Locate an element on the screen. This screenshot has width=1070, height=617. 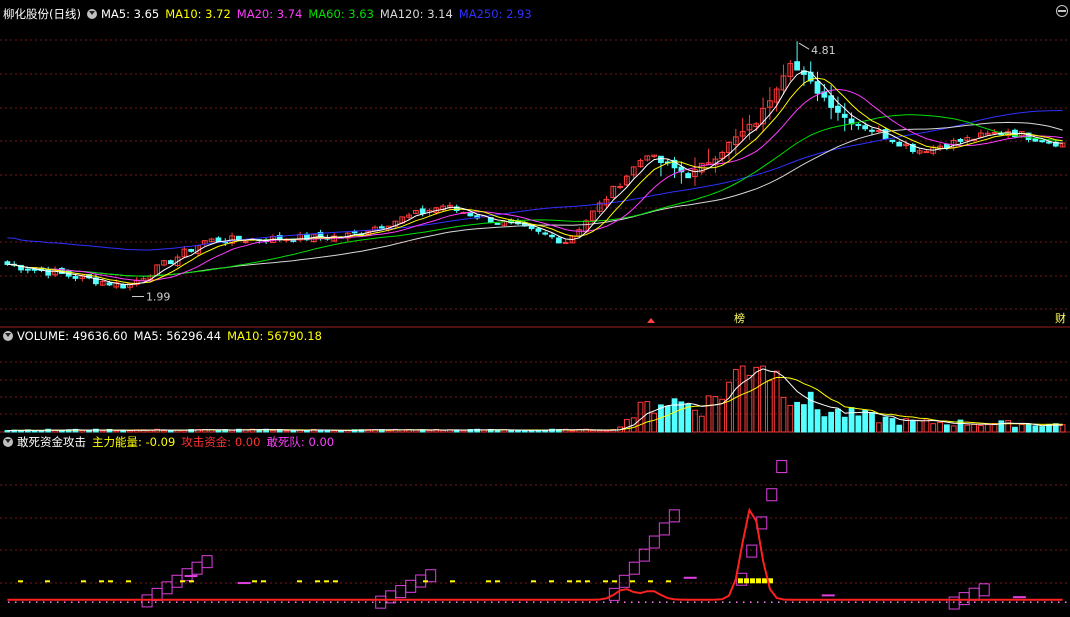
ranking-badge: 榜 is located at coordinates (739, 319).